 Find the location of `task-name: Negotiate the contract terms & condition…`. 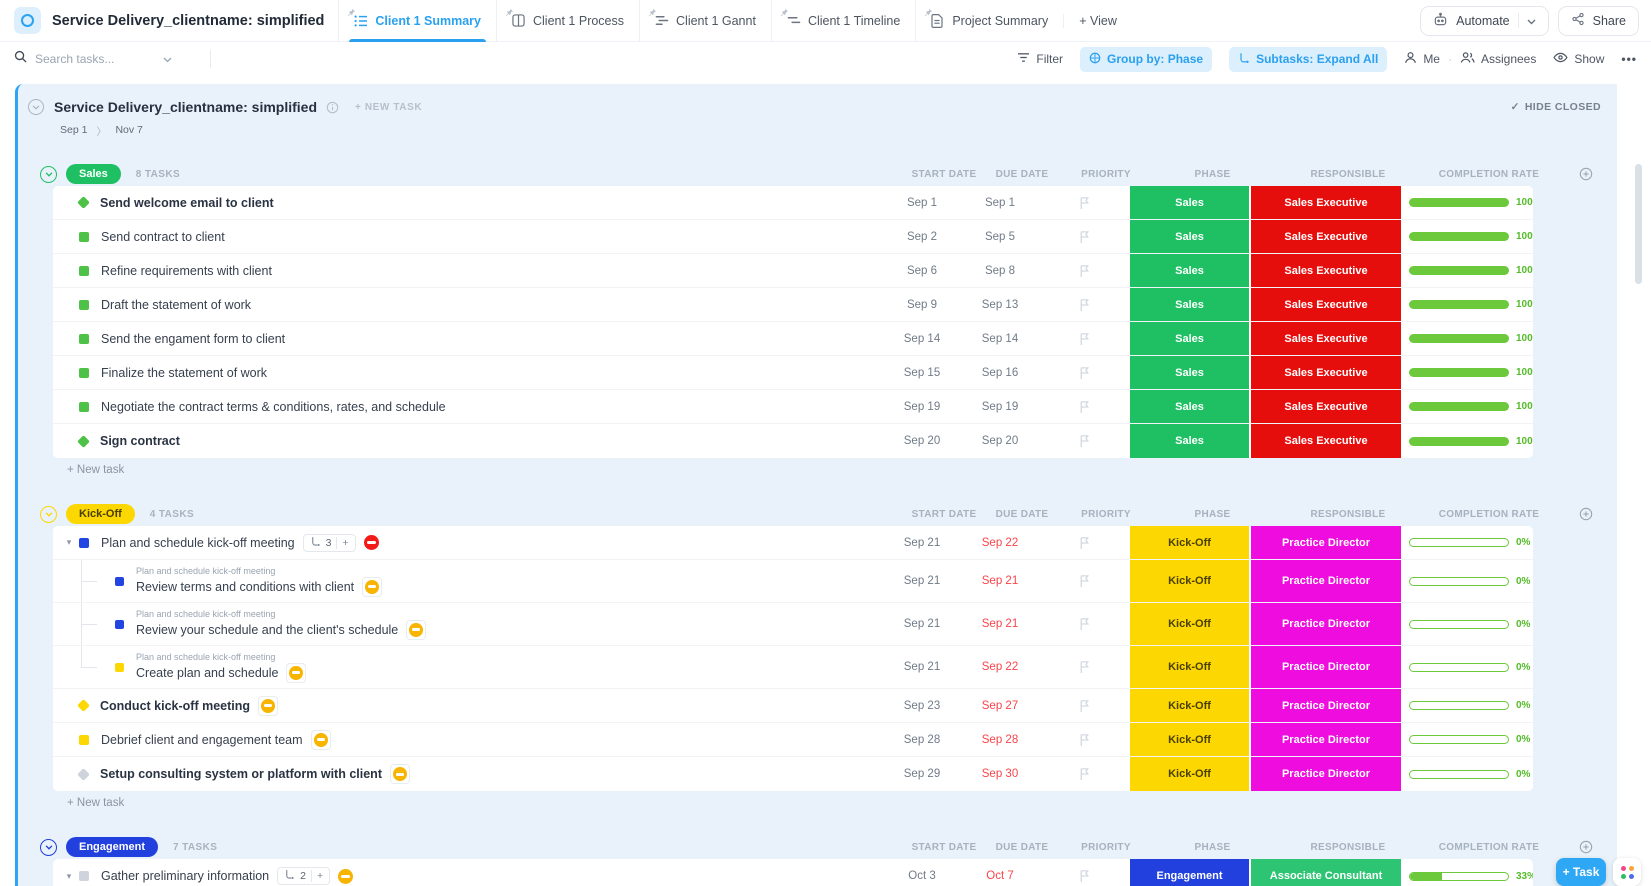

task-name: Negotiate the contract terms & condition… is located at coordinates (273, 407).